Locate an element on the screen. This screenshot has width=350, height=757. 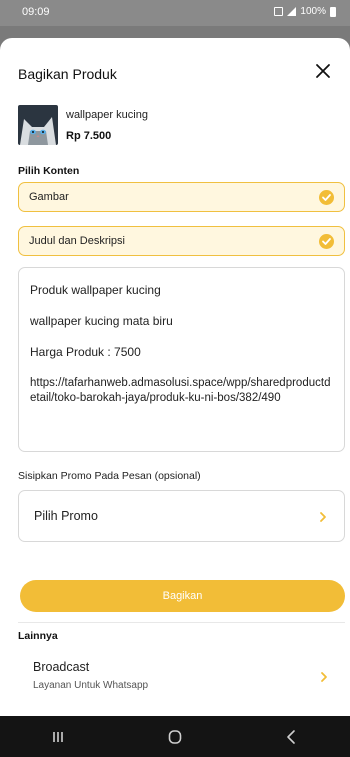
close-icon is located at coordinates (323, 71).